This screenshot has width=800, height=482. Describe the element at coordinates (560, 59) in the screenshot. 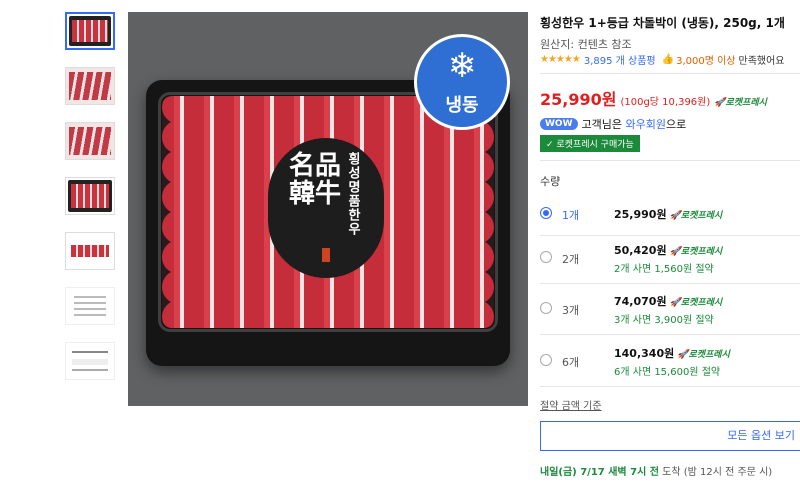

I see `star-rating-icon: ★★★★★` at that location.